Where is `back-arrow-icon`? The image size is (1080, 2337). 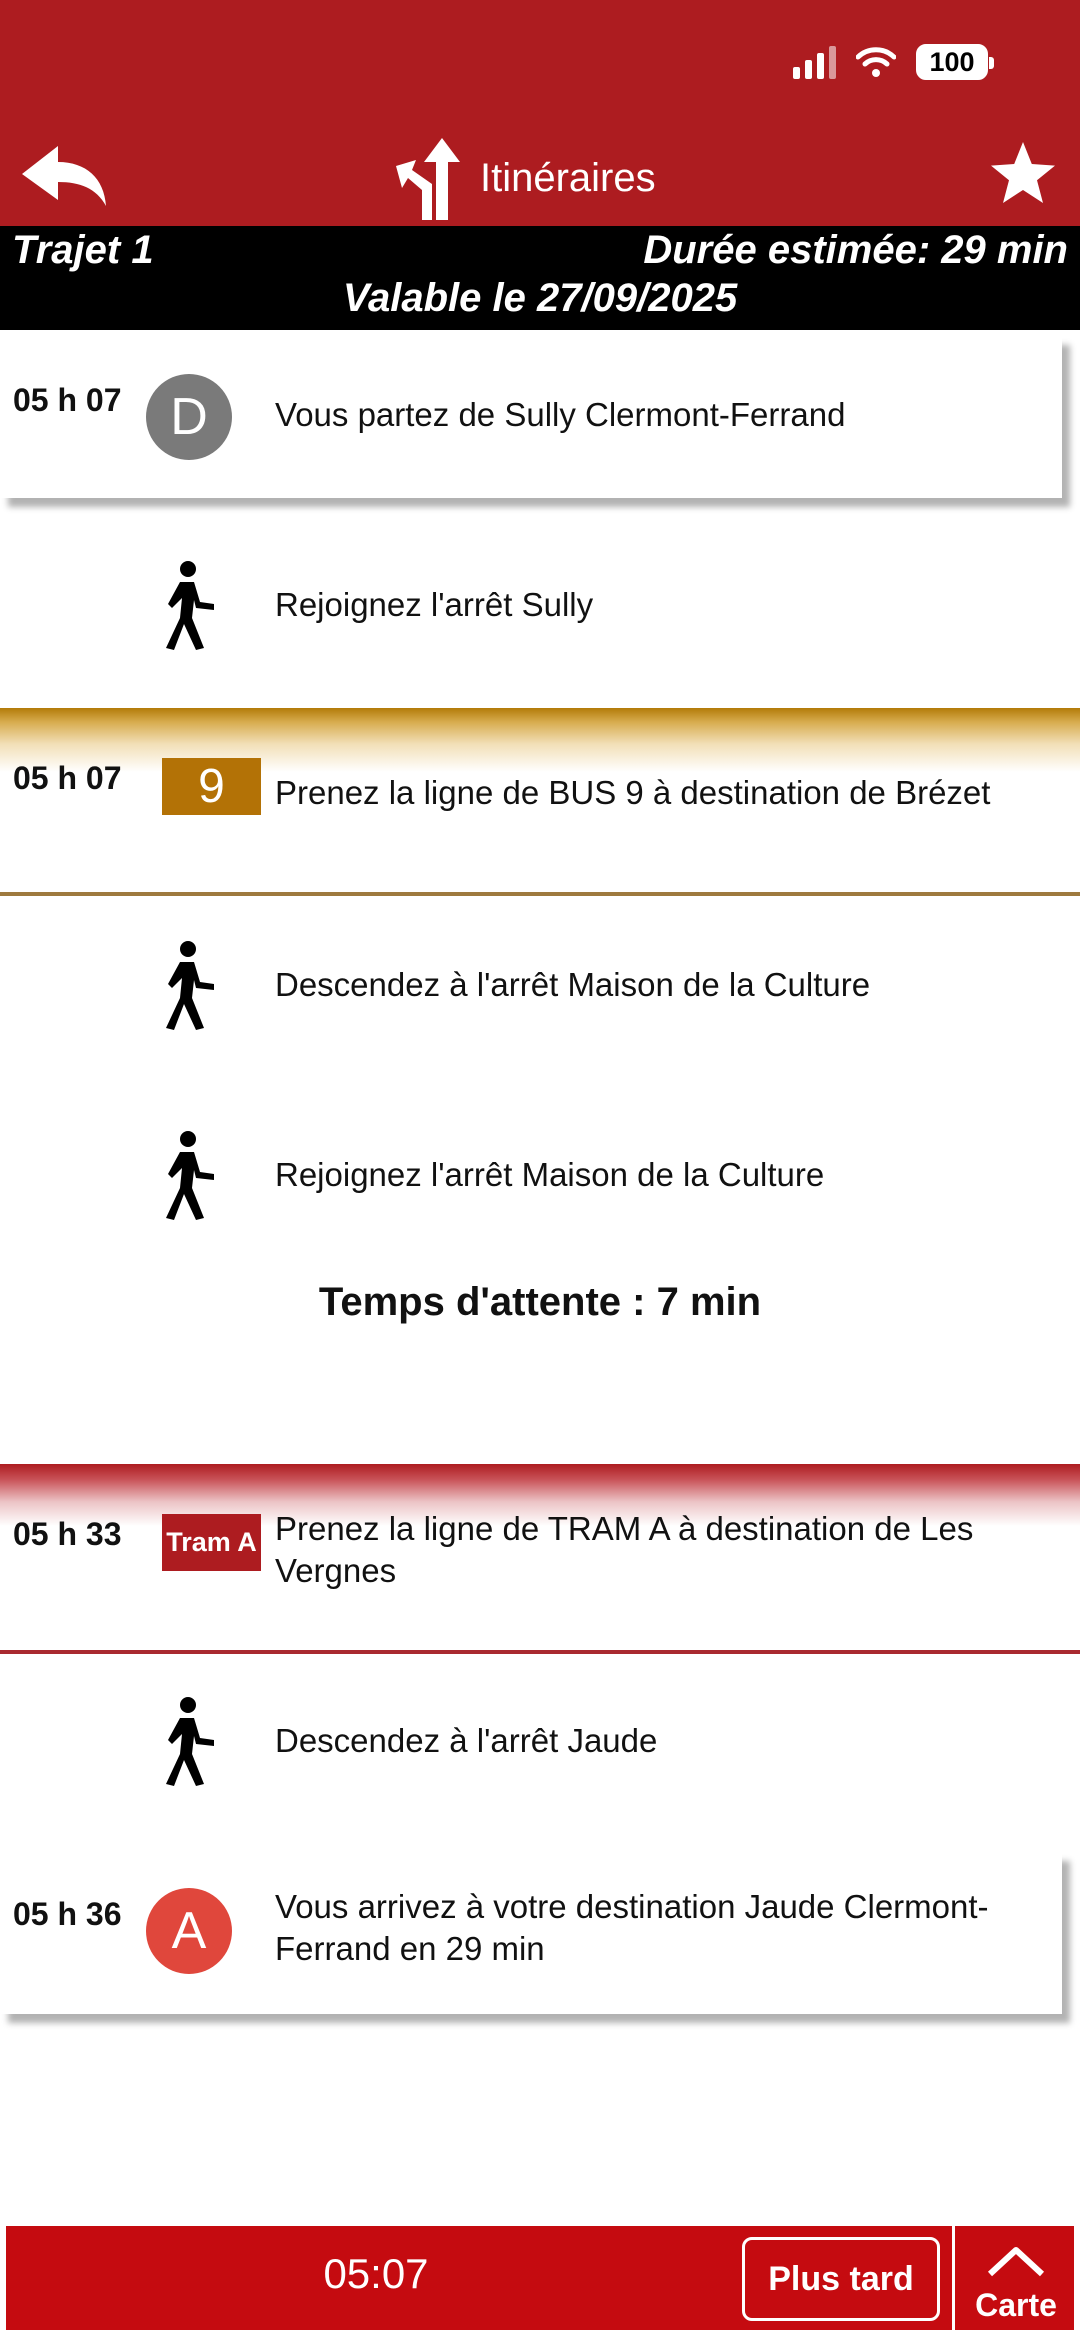
back-arrow-icon is located at coordinates (64, 178).